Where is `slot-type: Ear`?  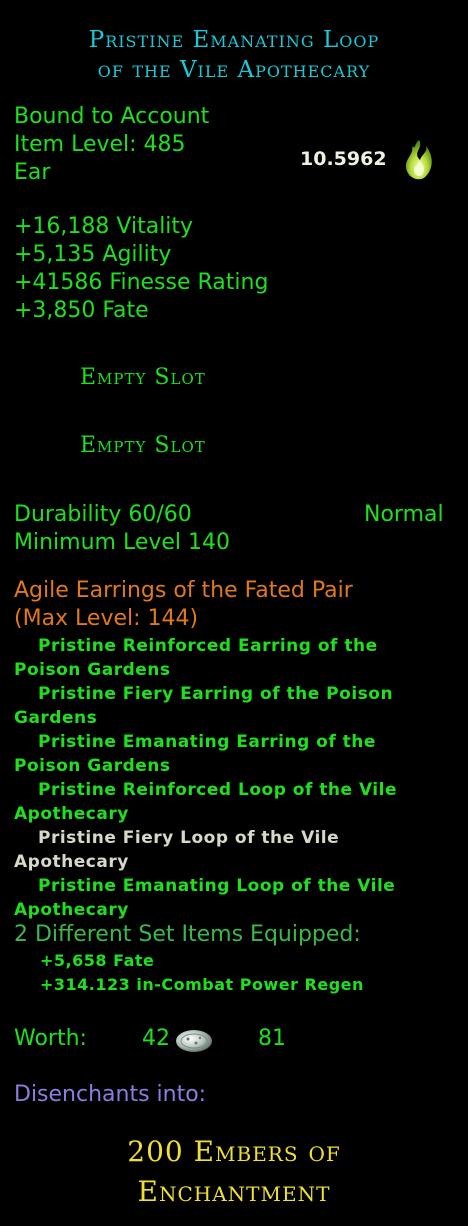 slot-type: Ear is located at coordinates (32, 172).